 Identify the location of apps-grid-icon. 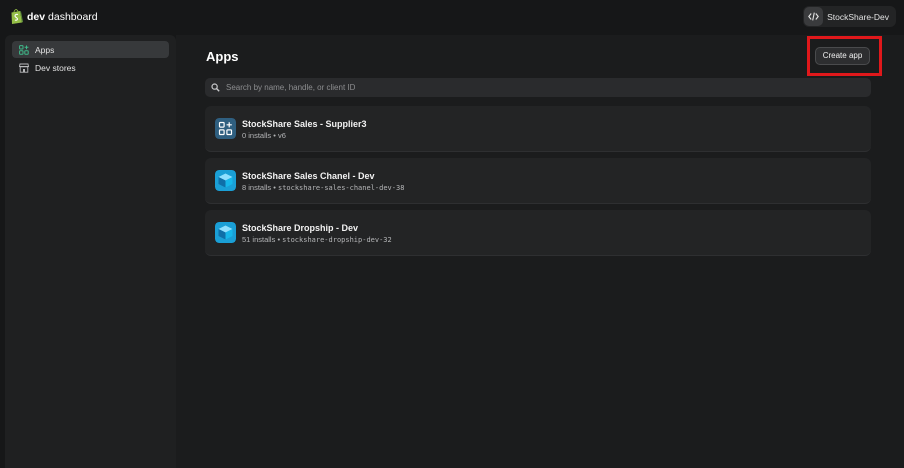
(24, 49).